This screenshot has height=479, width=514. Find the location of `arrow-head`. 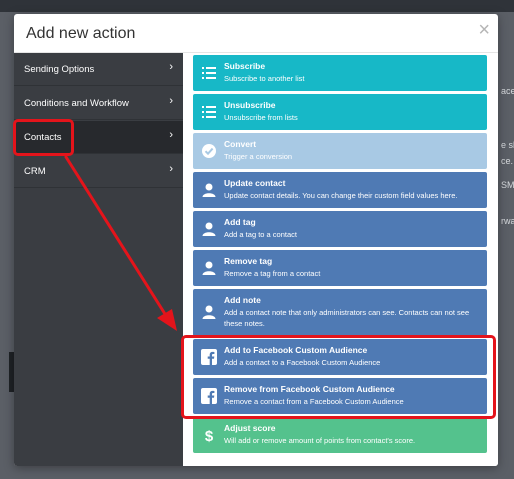

arrow-head is located at coordinates (167, 320).